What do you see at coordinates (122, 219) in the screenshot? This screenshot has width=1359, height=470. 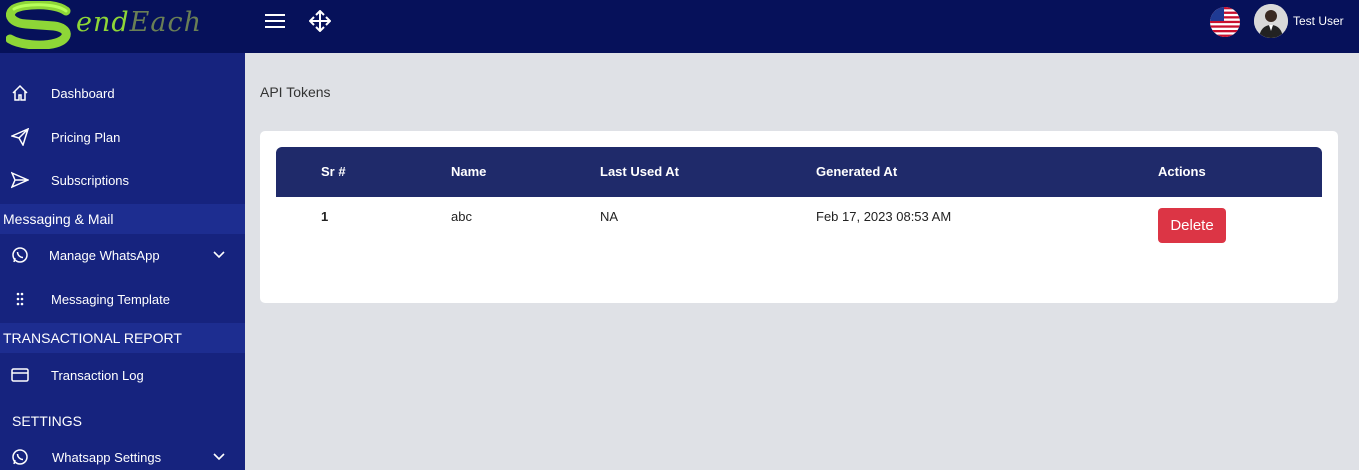 I see `section-messaging-mail: Messaging & Mail` at bounding box center [122, 219].